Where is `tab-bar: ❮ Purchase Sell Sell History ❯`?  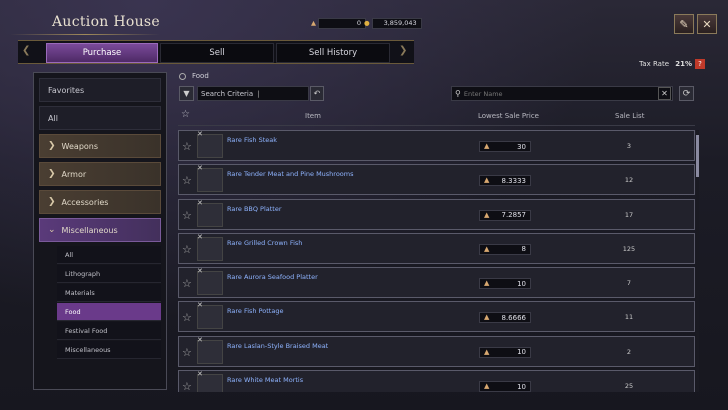 tab-bar: ❮ Purchase Sell Sell History ❯ is located at coordinates (216, 52).